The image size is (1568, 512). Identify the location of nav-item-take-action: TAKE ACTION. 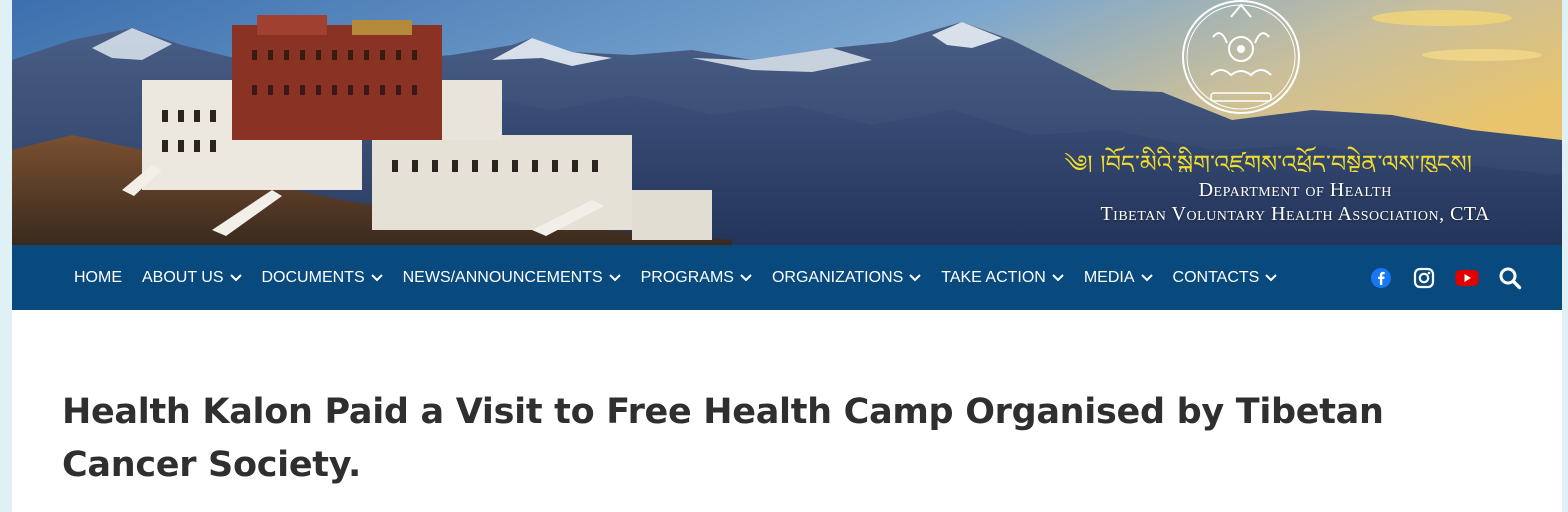
(1002, 278).